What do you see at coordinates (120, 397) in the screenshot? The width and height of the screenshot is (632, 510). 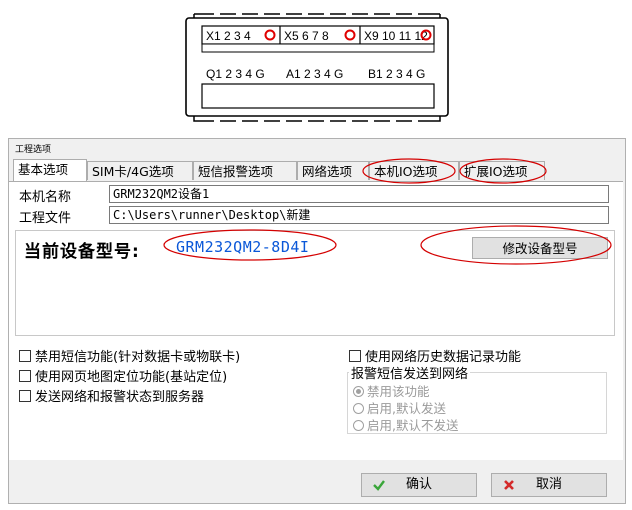 I see `send-status-label: 发送网络和报警状态到服务器` at bounding box center [120, 397].